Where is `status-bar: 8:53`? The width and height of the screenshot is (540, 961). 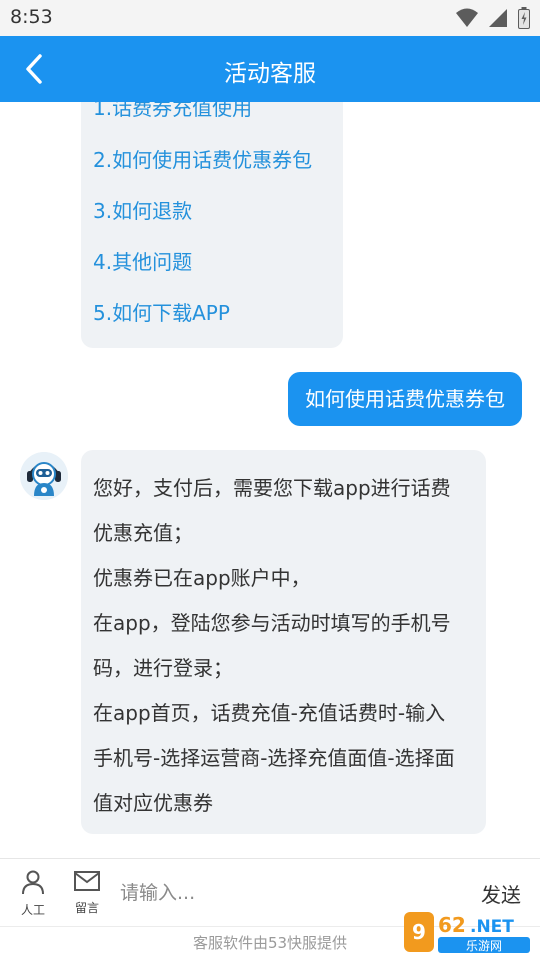
status-bar: 8:53 is located at coordinates (270, 18).